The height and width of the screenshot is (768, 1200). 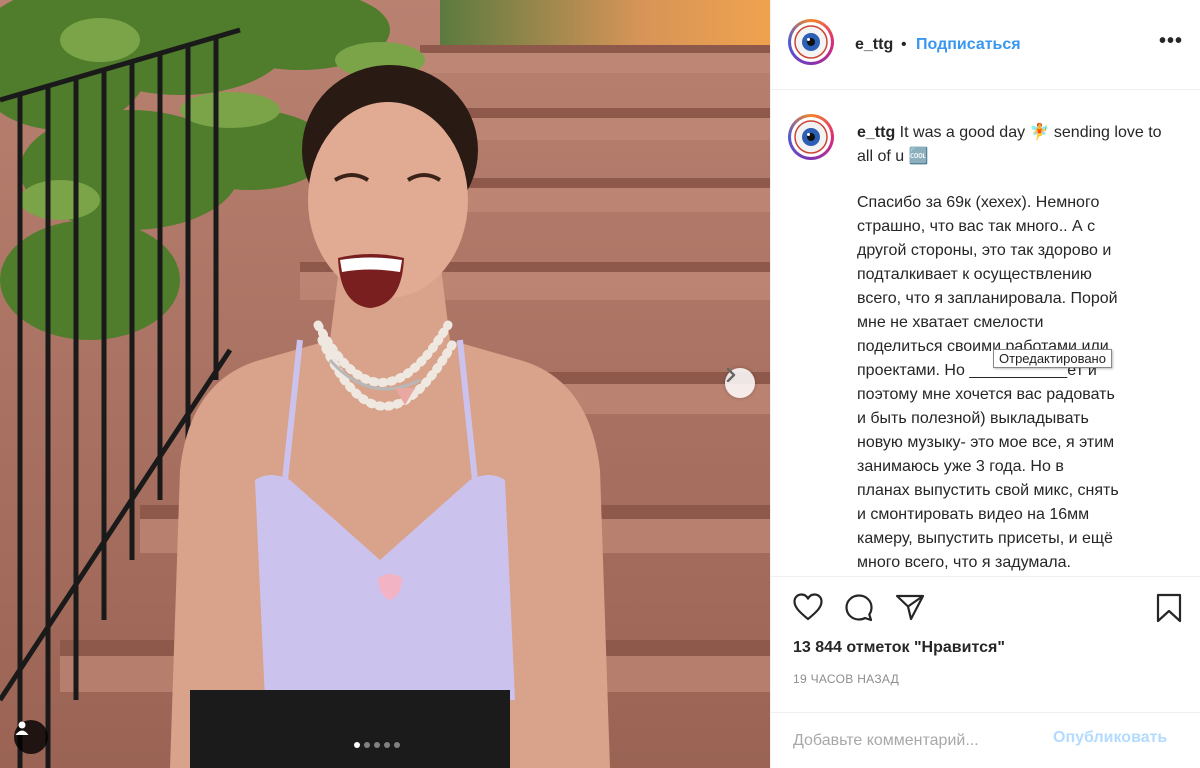 I want to click on likes-count: 13 844 отметок "Нравится", so click(x=899, y=648).